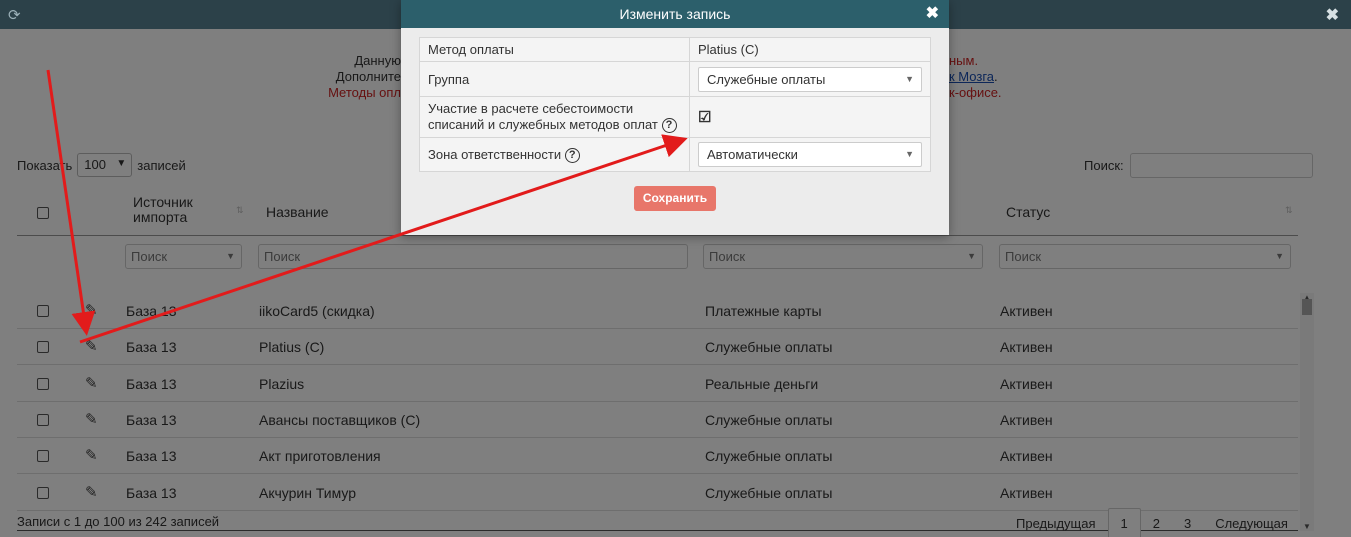  I want to click on payment-method-value: Platius (С), so click(810, 49).